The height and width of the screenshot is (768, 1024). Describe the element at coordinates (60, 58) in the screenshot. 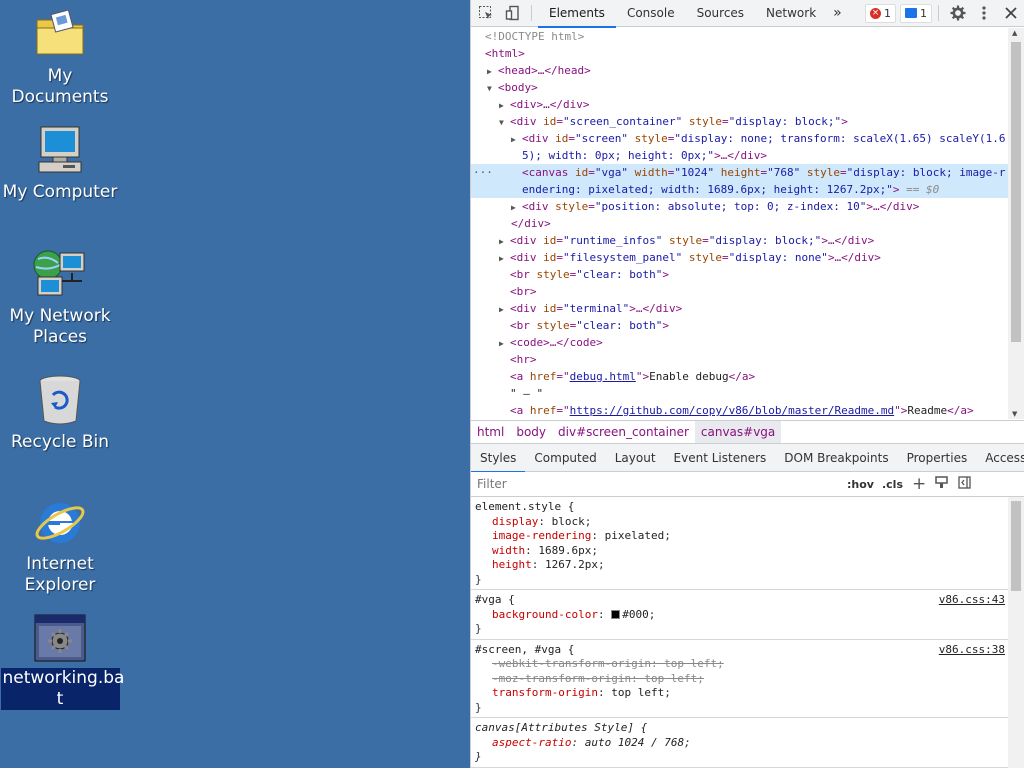

I see `desktop-icon-my-documents: My Documents` at that location.